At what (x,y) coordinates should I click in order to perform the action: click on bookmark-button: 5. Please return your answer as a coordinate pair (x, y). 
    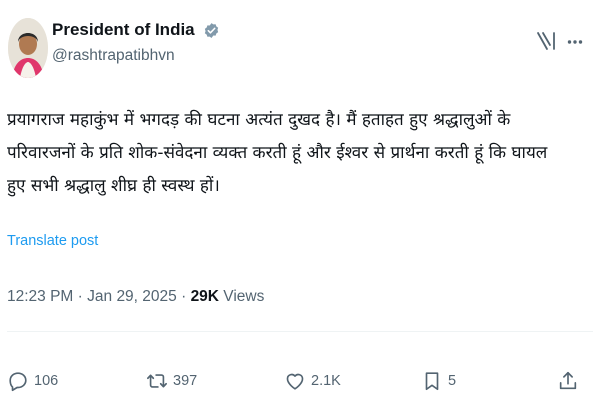
    Looking at the image, I should click on (438, 381).